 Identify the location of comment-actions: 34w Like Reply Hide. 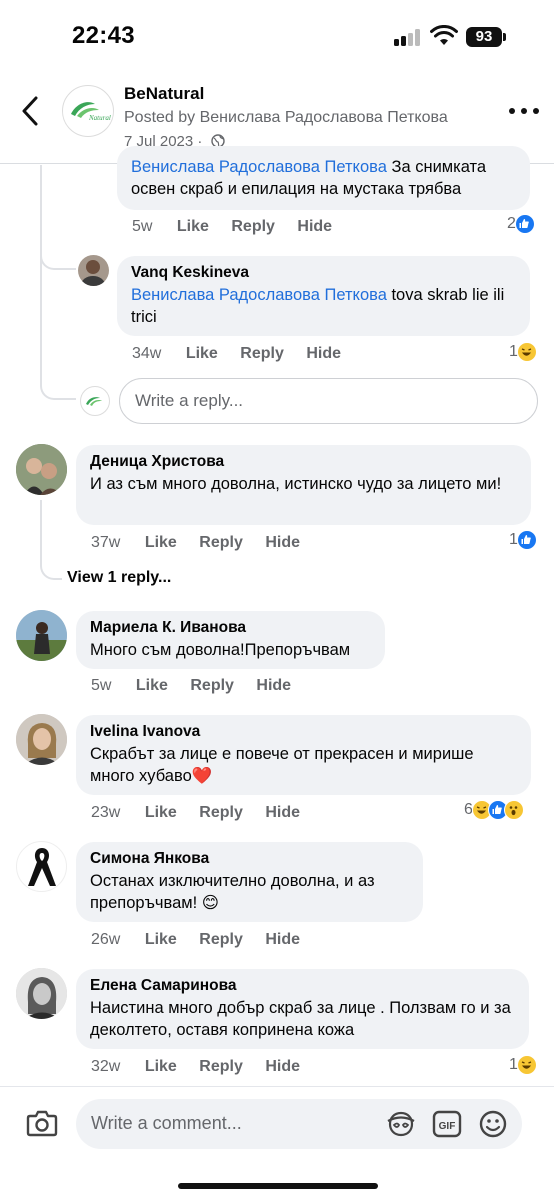
(245, 354).